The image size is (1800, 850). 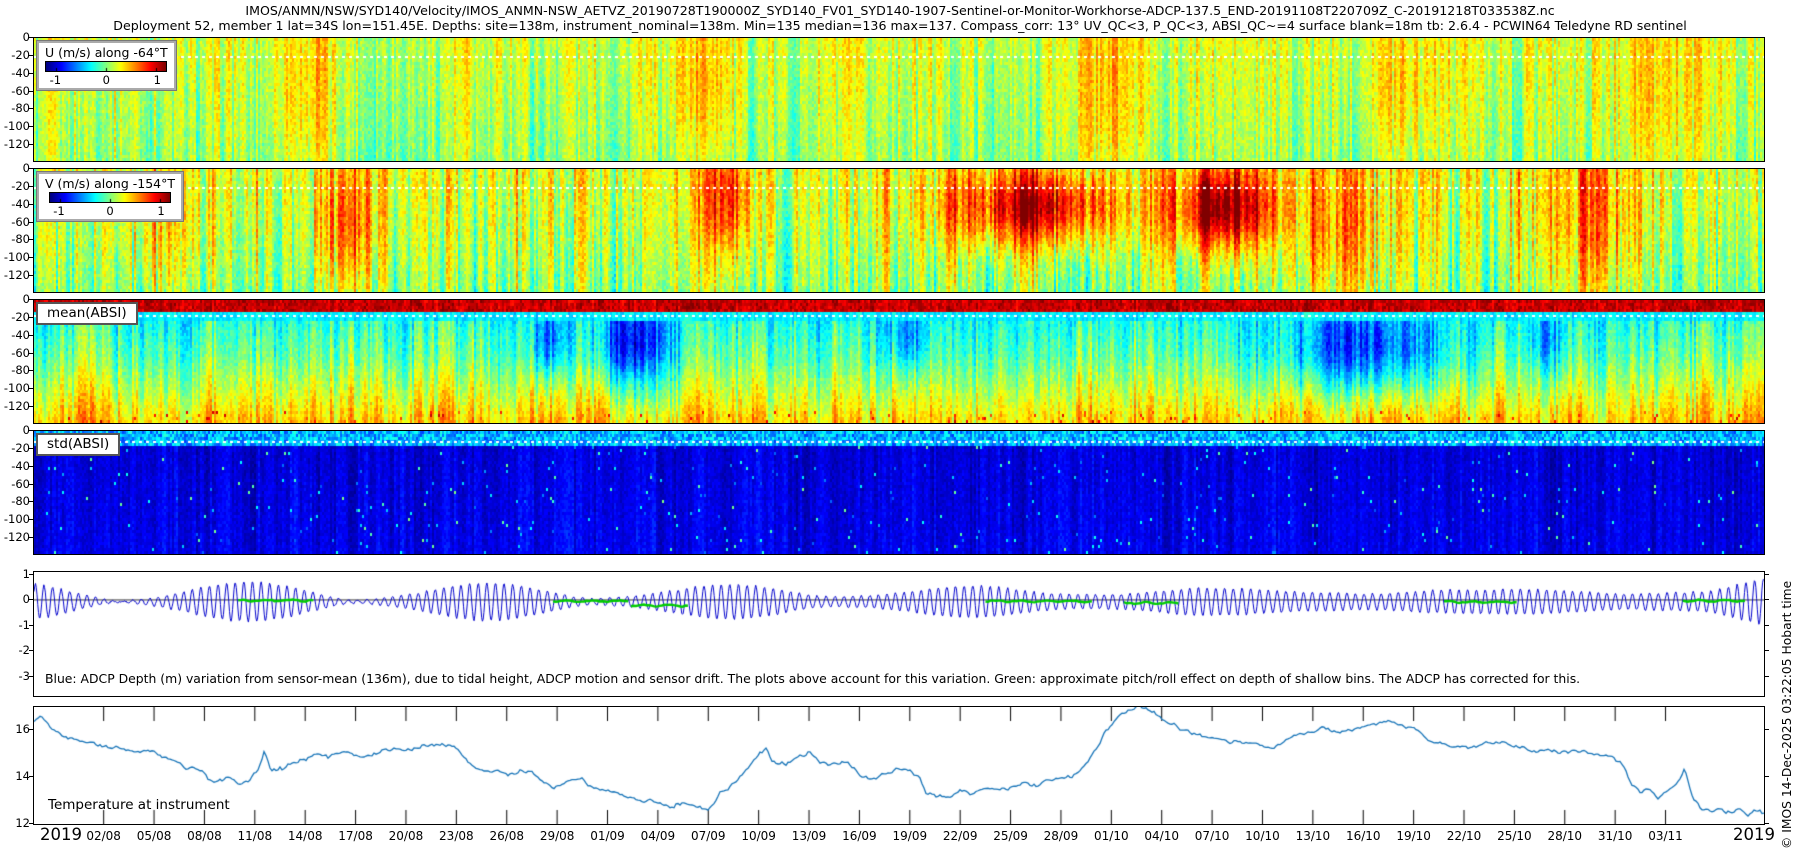 What do you see at coordinates (1161, 836) in the screenshot?
I see `x-tick-label-date: 04/10` at bounding box center [1161, 836].